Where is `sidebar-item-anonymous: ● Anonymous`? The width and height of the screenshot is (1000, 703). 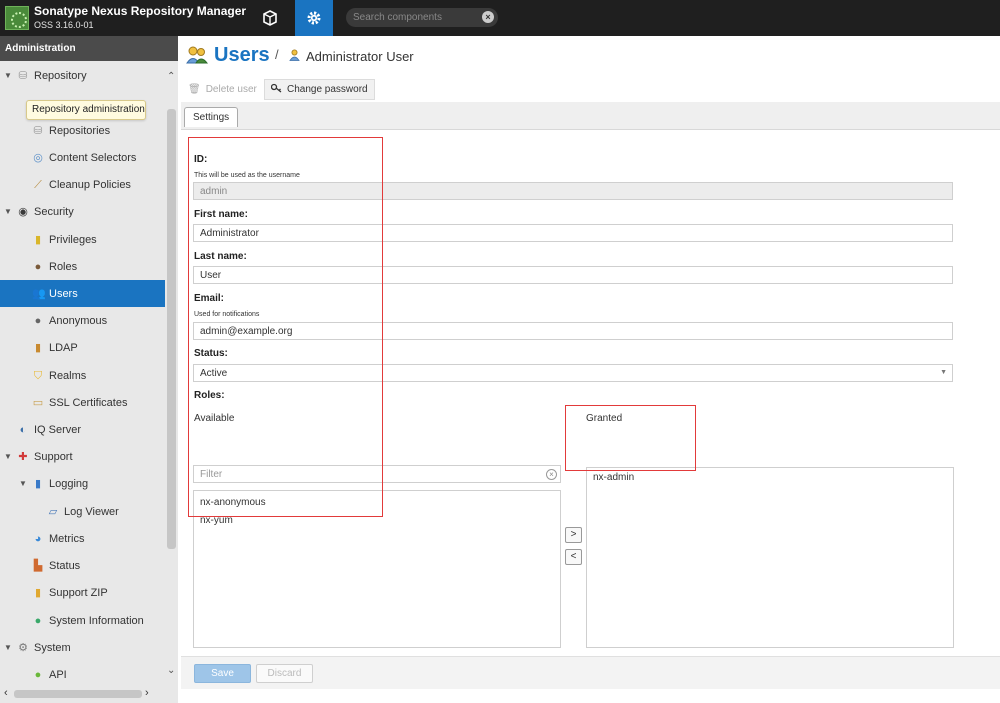
sidebar-item-anonymous: ● Anonymous is located at coordinates (82, 320).